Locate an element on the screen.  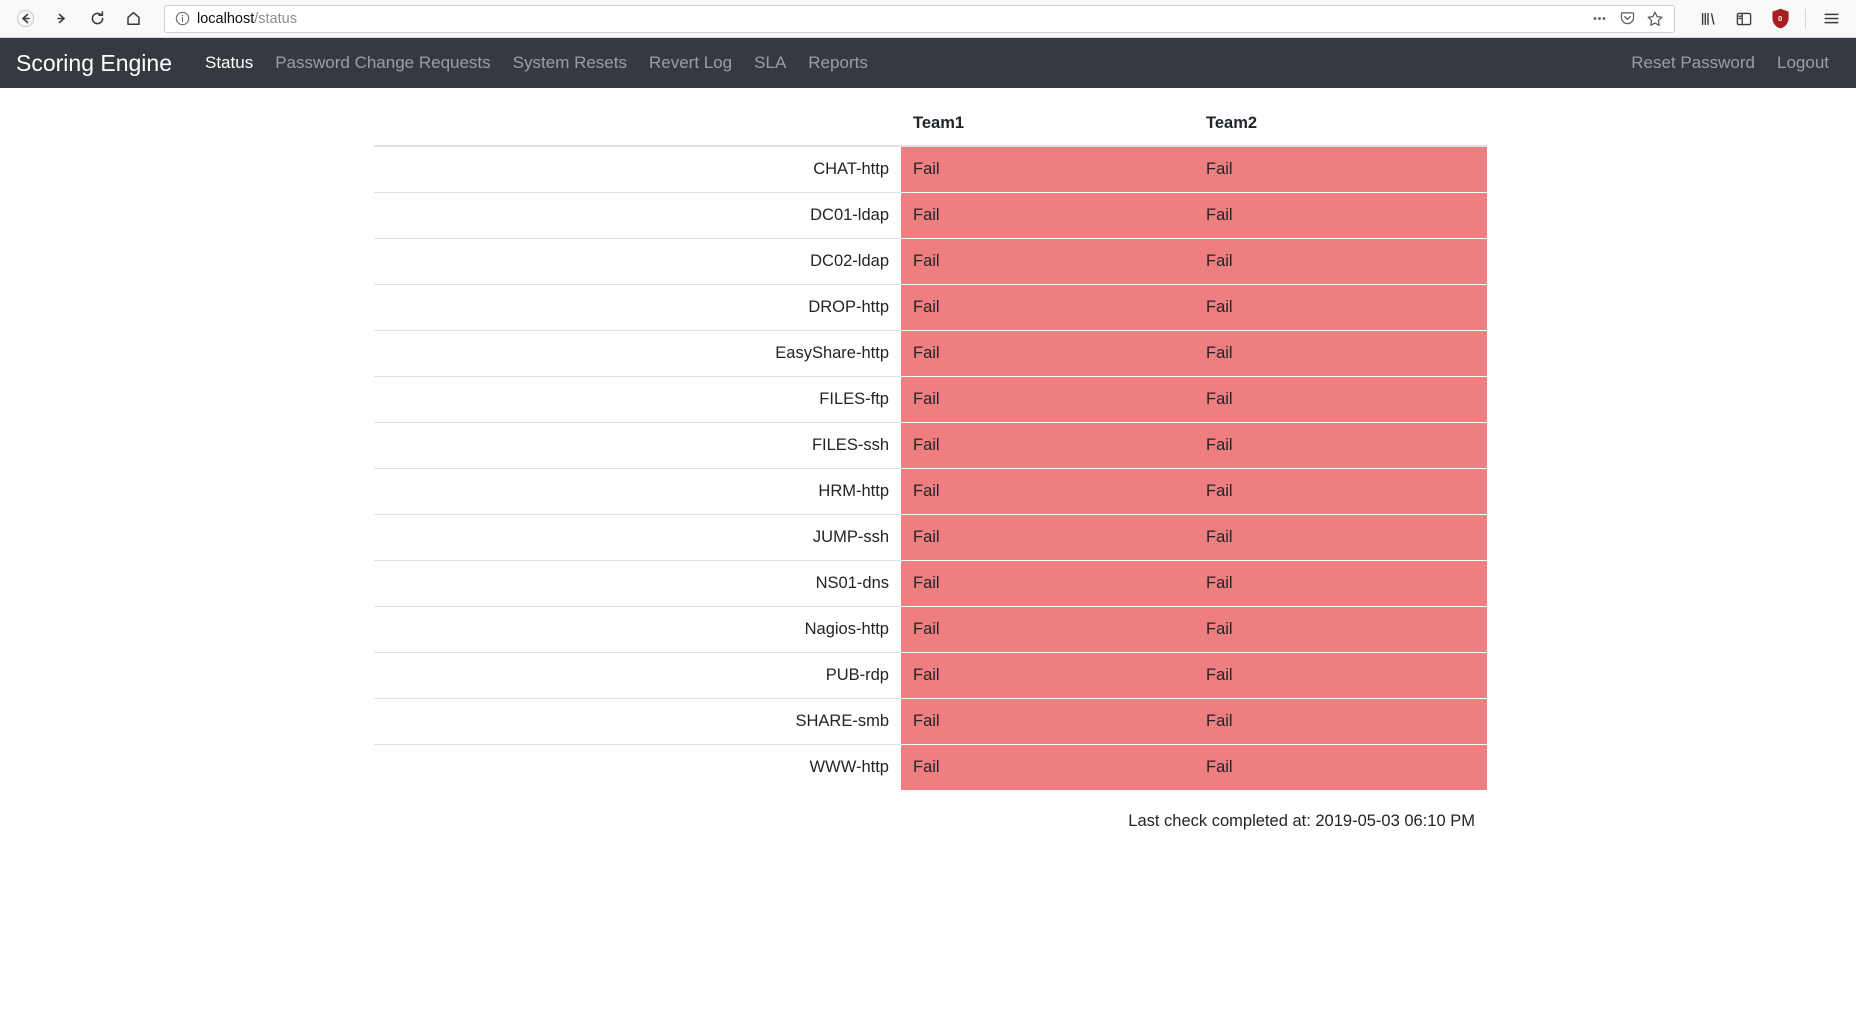
toolbar-divider is located at coordinates (1805, 18).